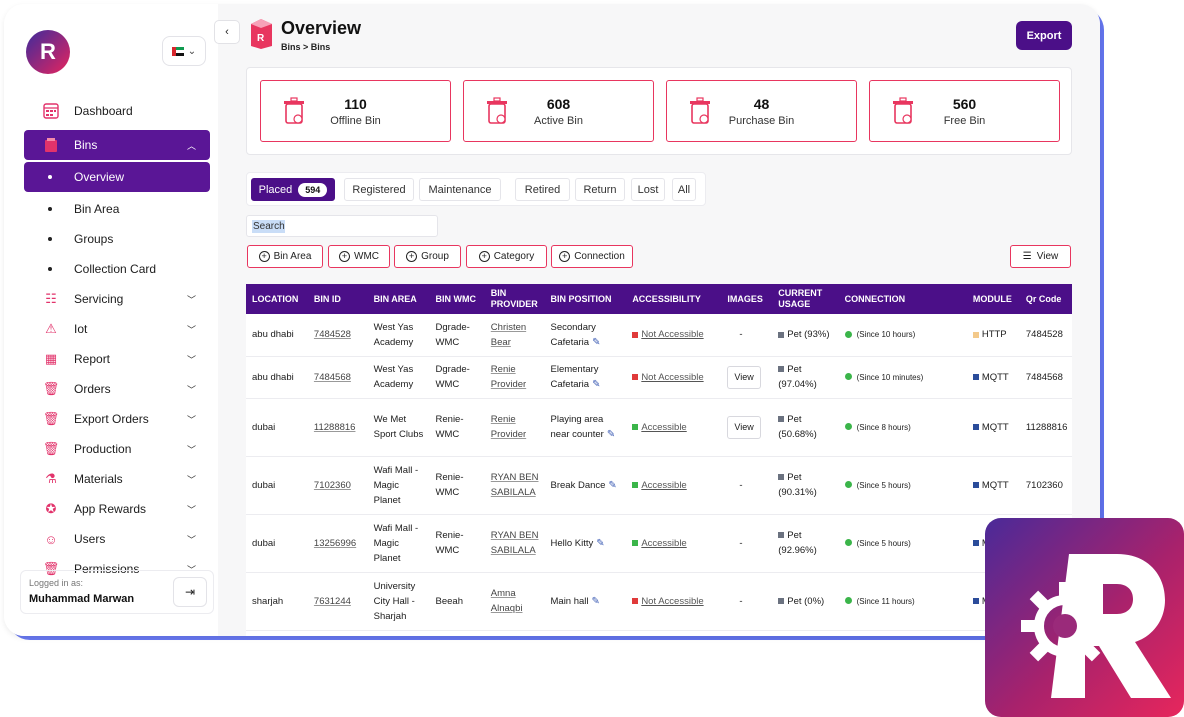 This screenshot has width=1184, height=717. What do you see at coordinates (117, 479) in the screenshot?
I see `sidebar-item-materials: ⚗ Materials ﹀` at bounding box center [117, 479].